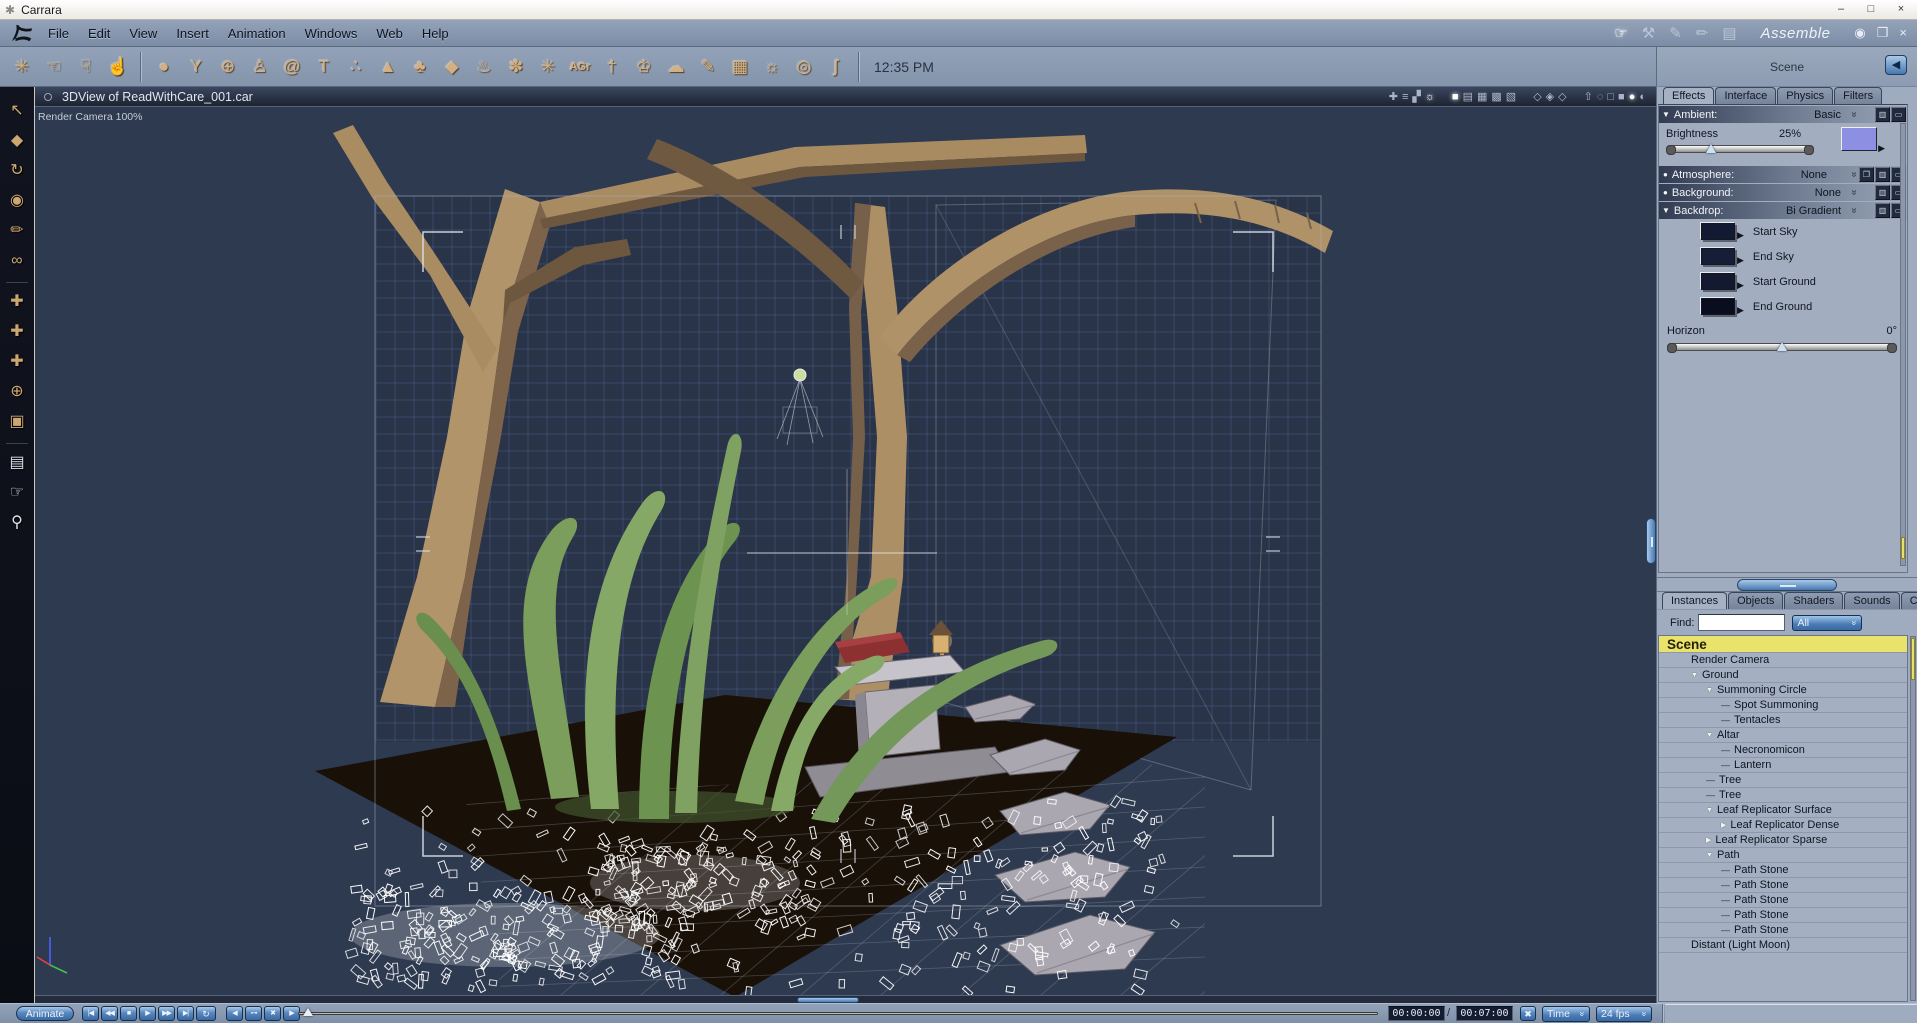 This screenshot has width=1917, height=1023. Describe the element at coordinates (1695, 600) in the screenshot. I see `browser-tab: Instances` at that location.